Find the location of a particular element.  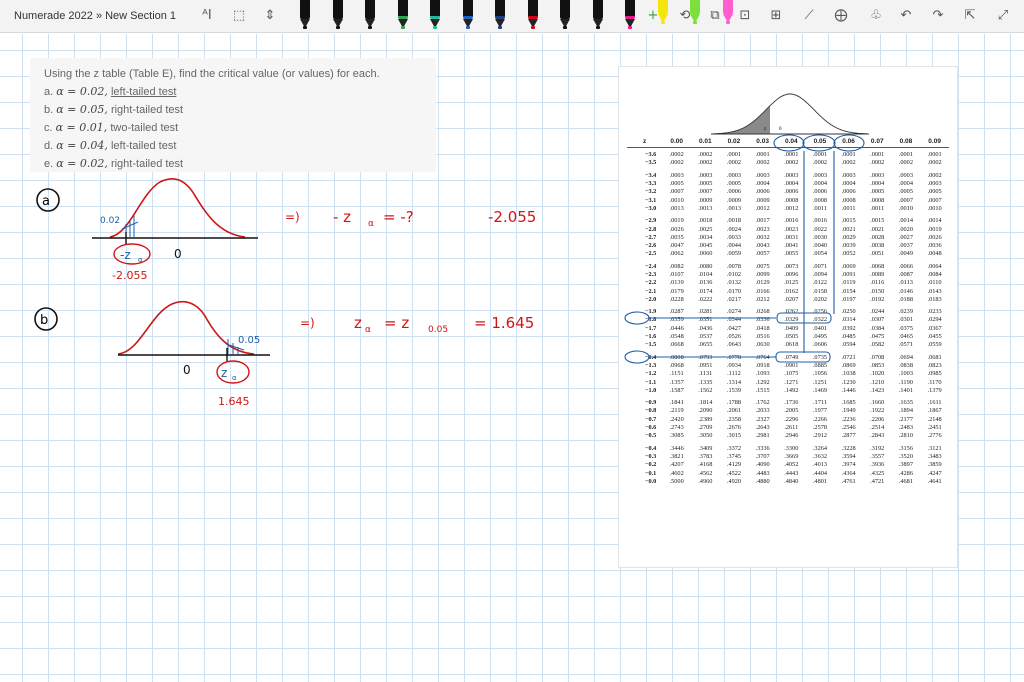

part-b-tail-area: 0.05 is located at coordinates (249, 340).